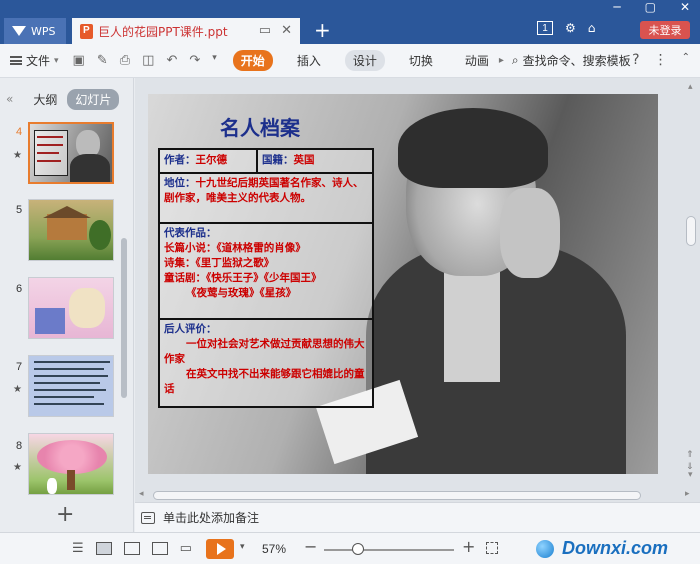  What do you see at coordinates (19, 446) in the screenshot?
I see `slide-number: 8` at bounding box center [19, 446].